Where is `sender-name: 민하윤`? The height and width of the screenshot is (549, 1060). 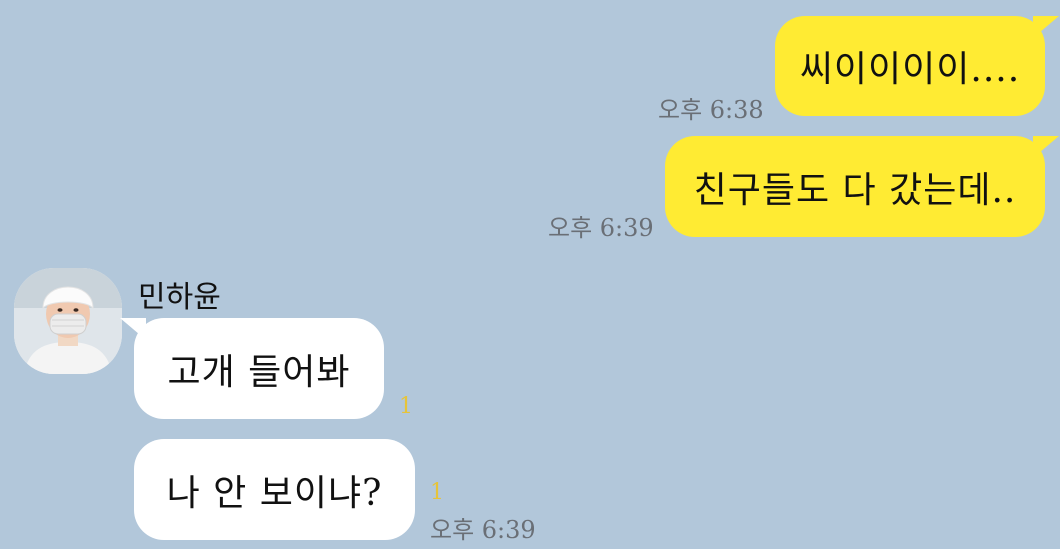
sender-name: 민하윤 is located at coordinates (179, 297).